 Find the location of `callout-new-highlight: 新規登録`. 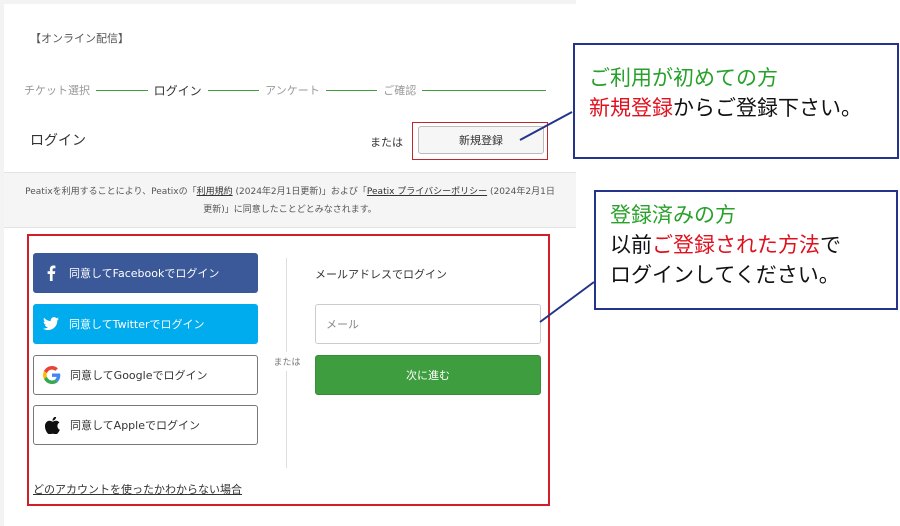

callout-new-highlight: 新規登録 is located at coordinates (631, 108).